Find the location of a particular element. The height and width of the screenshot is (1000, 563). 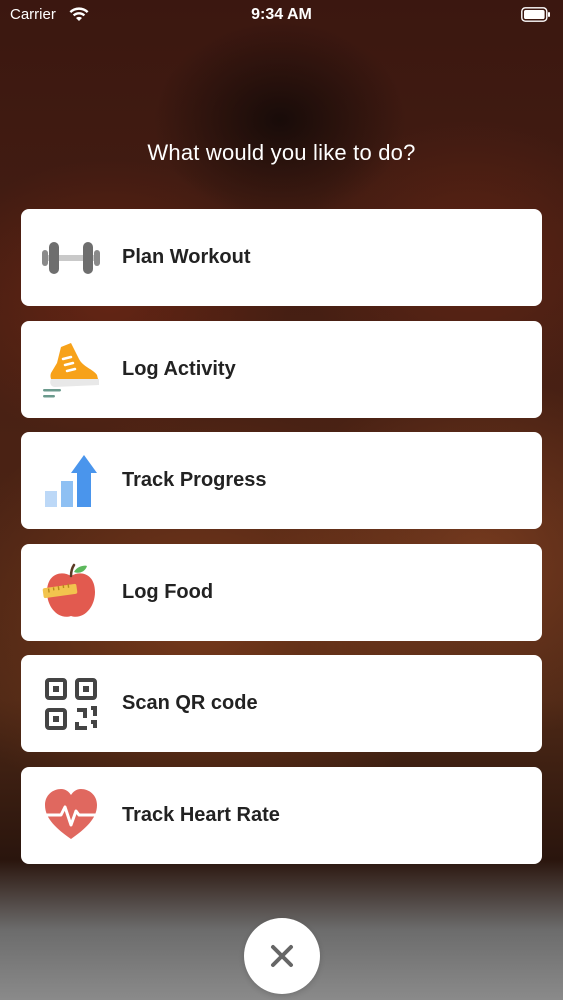

clock: 9:34 AM is located at coordinates (281, 14).